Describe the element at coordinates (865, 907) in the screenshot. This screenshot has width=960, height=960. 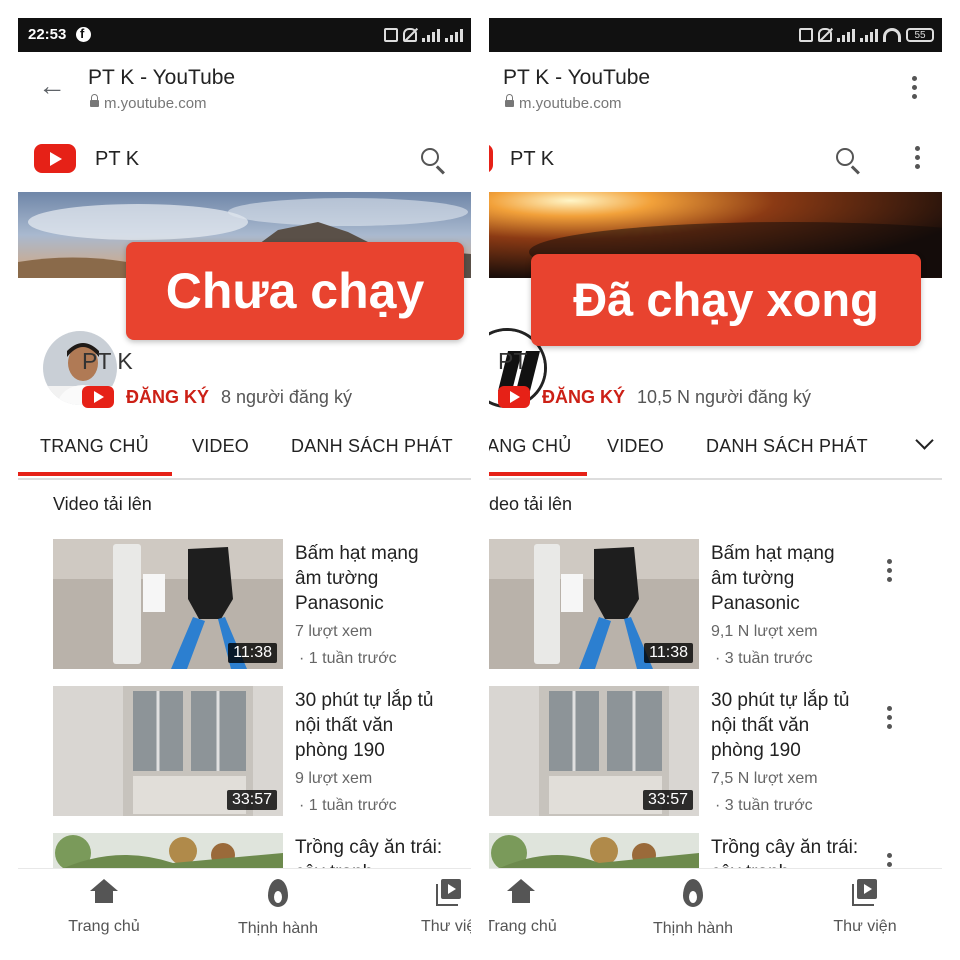
I see `nav-library: Thư viện` at that location.